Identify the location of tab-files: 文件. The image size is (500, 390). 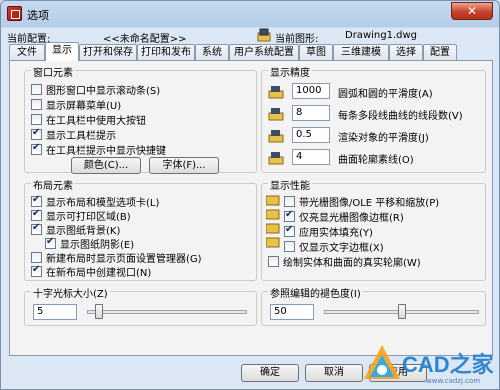
(27, 52).